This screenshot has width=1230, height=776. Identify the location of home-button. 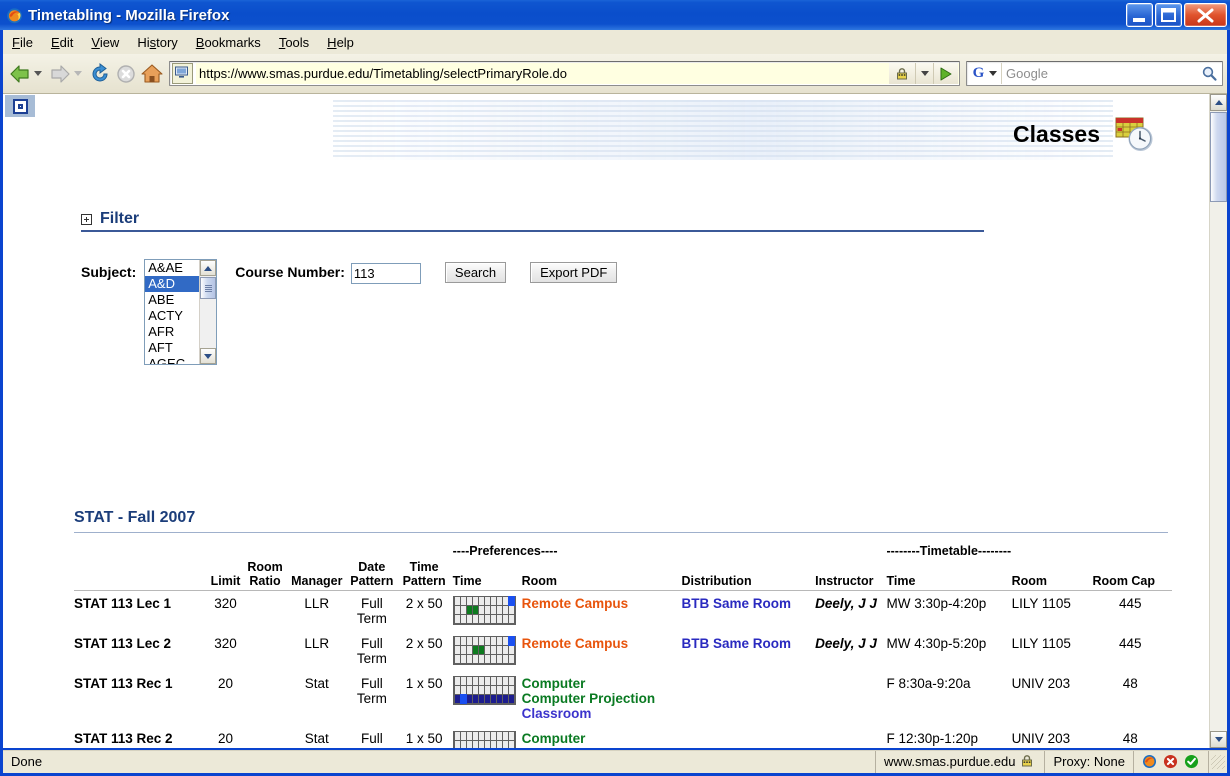
(152, 74).